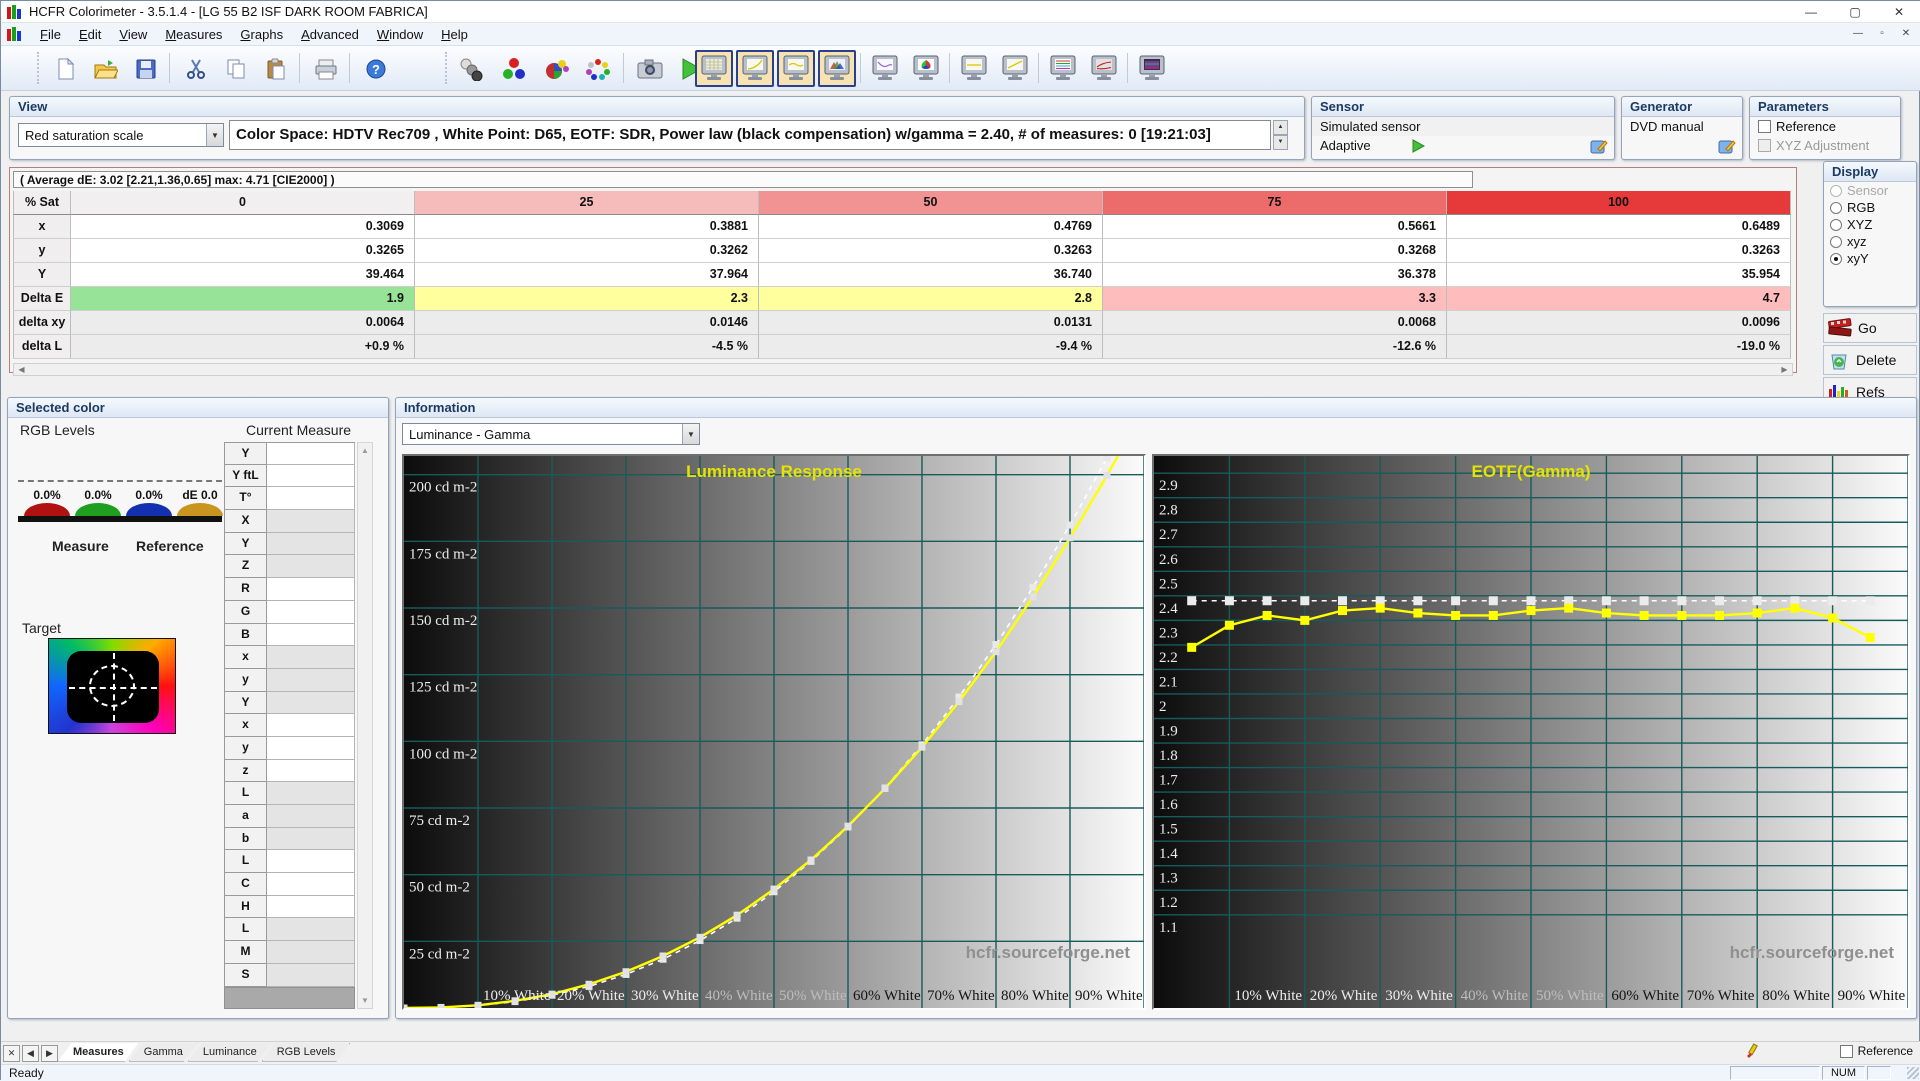 The width and height of the screenshot is (1920, 1081). What do you see at coordinates (1619, 323) in the screenshot?
I see `table-cell: 0.0096` at bounding box center [1619, 323].